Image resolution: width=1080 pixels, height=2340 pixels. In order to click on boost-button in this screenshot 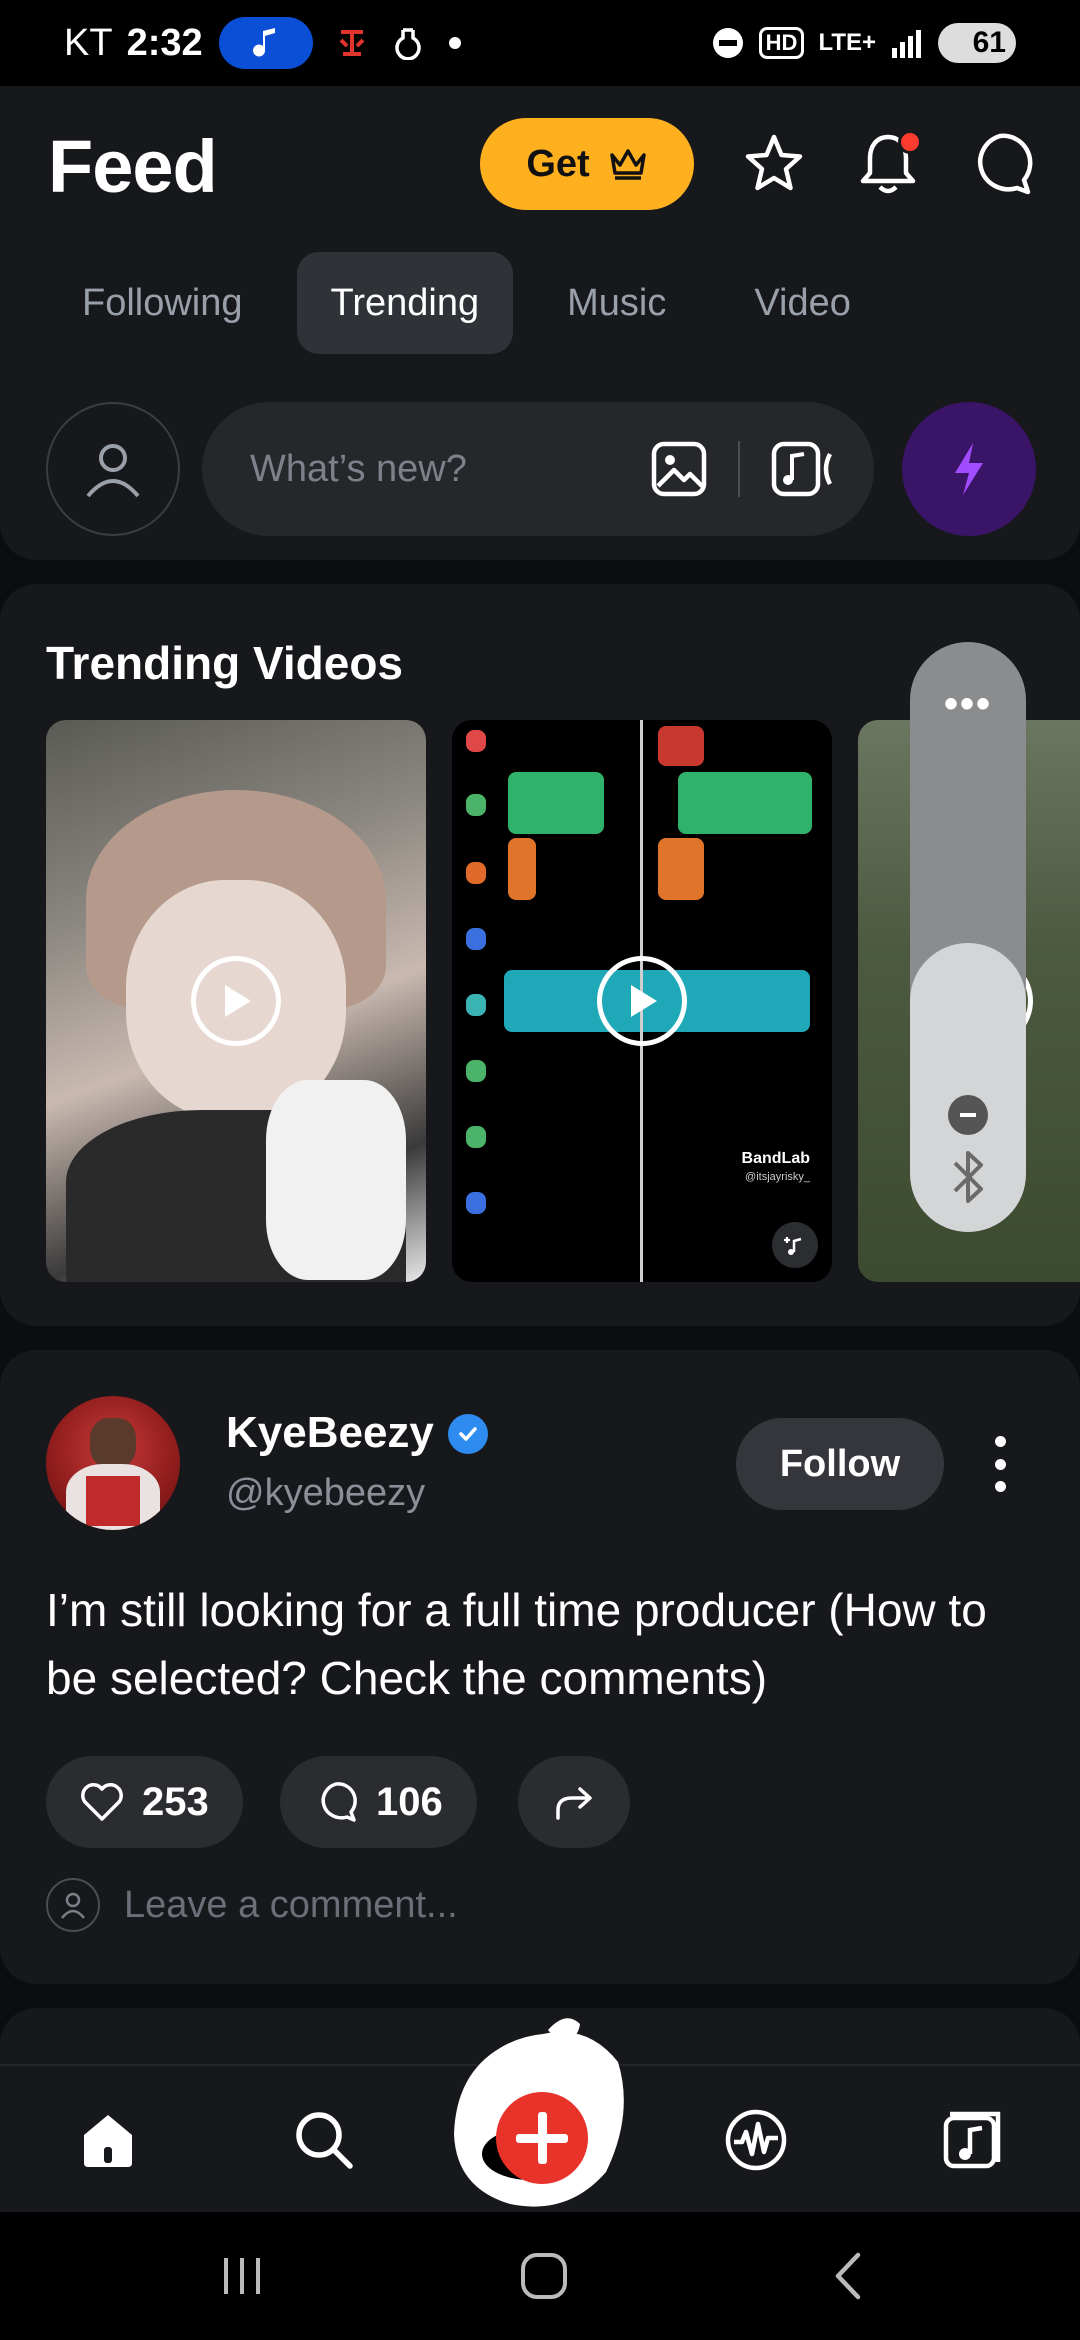, I will do `click(969, 469)`.